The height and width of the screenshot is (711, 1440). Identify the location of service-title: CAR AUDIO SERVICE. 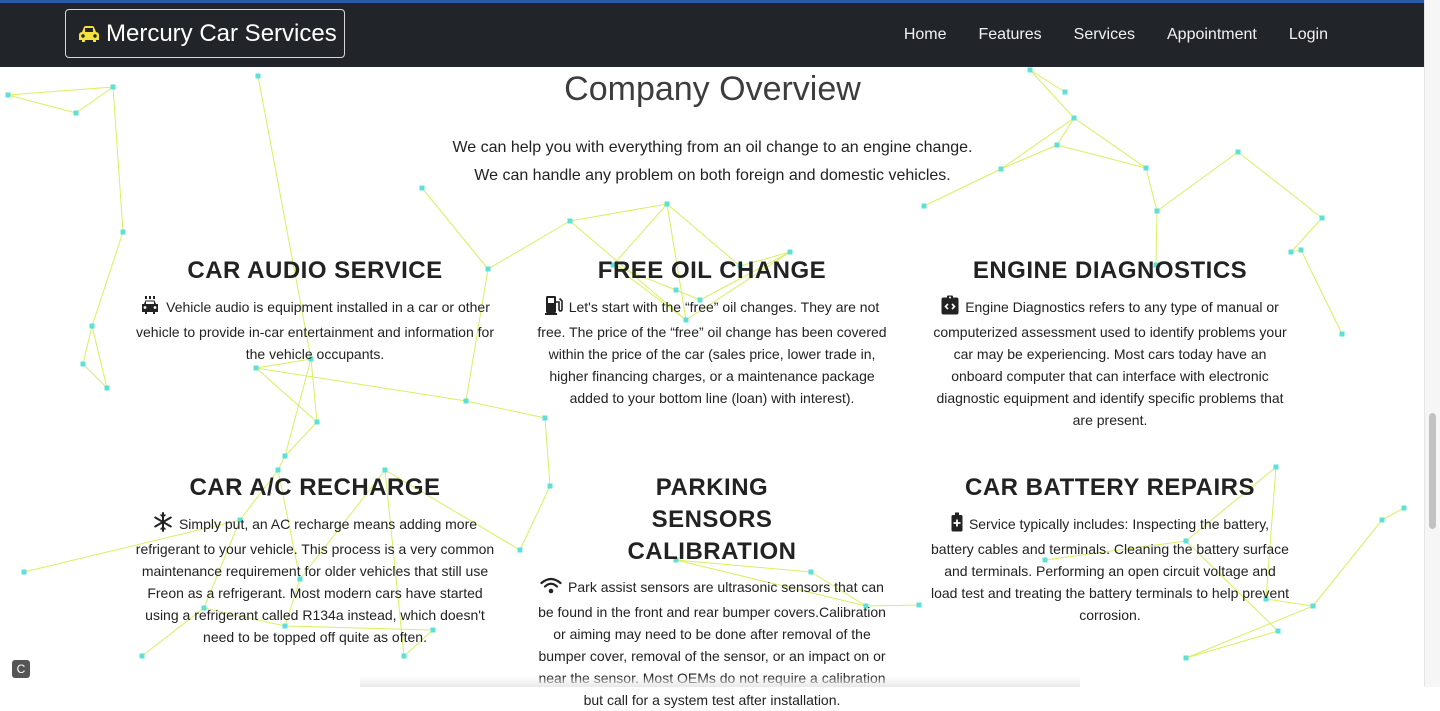
(315, 270).